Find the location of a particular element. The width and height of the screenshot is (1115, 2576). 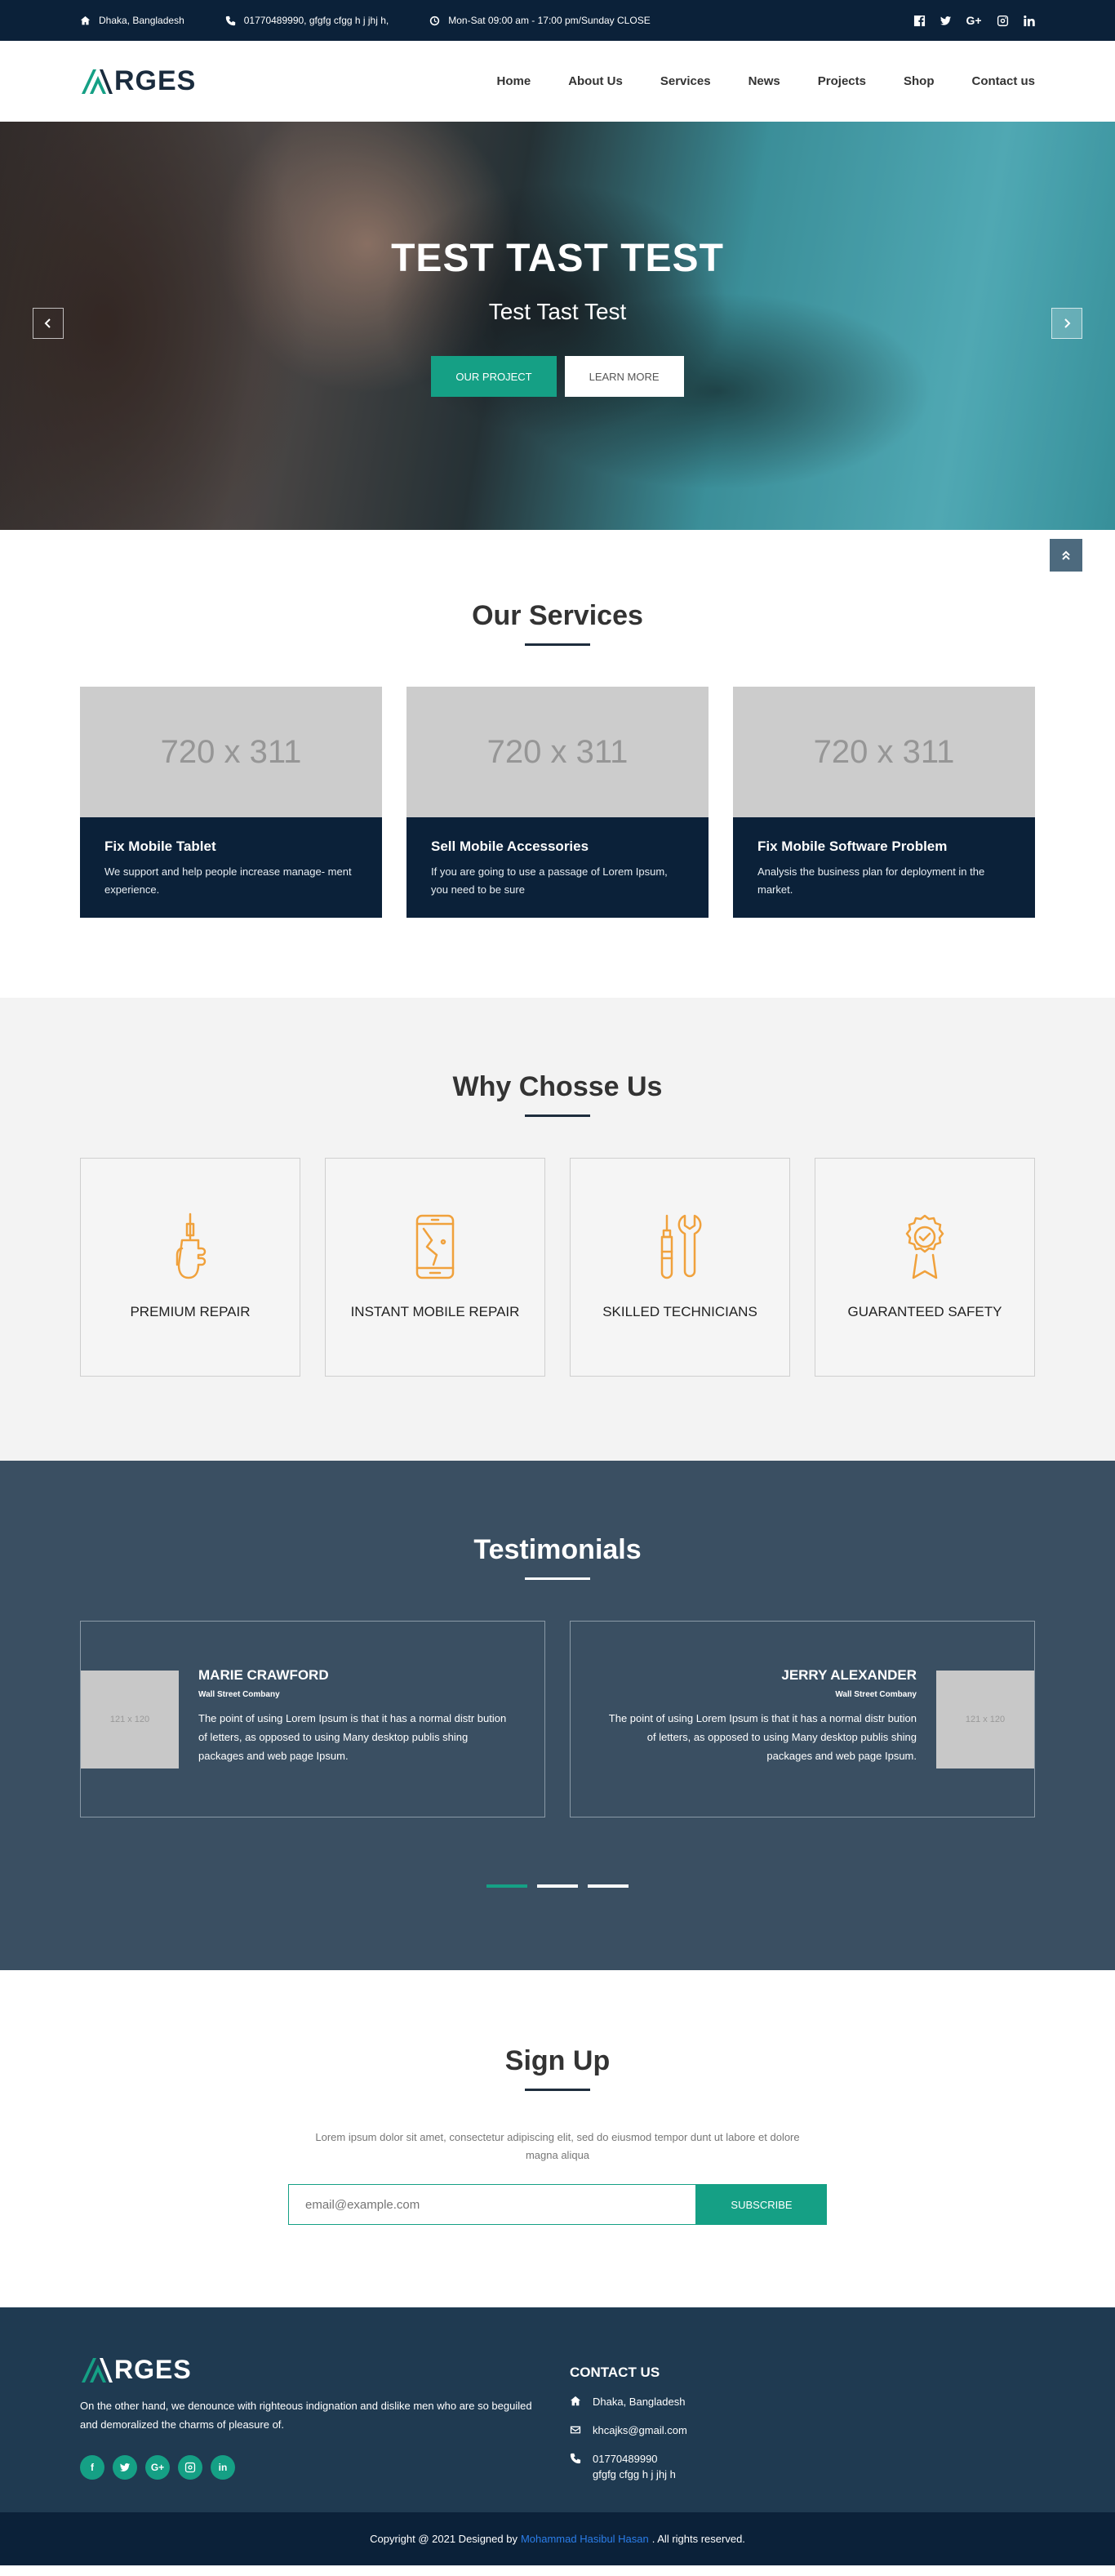

our-project-button: OUR PROJECT is located at coordinates (494, 376).